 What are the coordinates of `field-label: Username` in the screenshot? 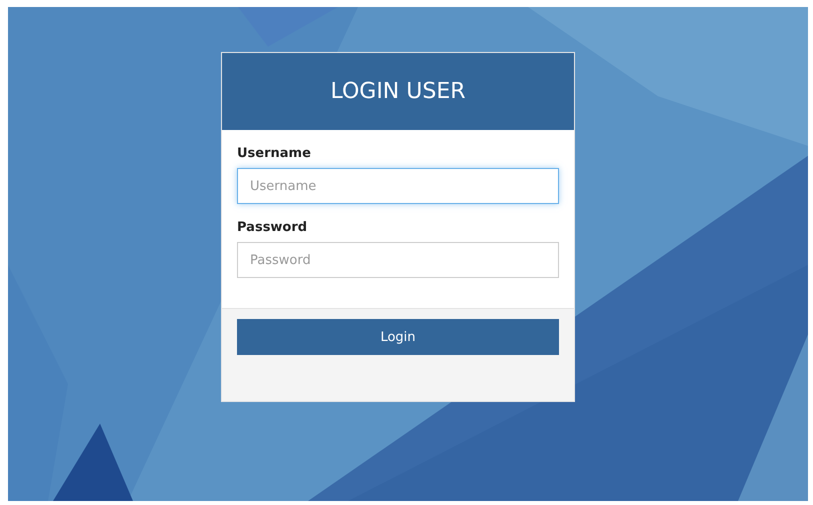 It's located at (274, 153).